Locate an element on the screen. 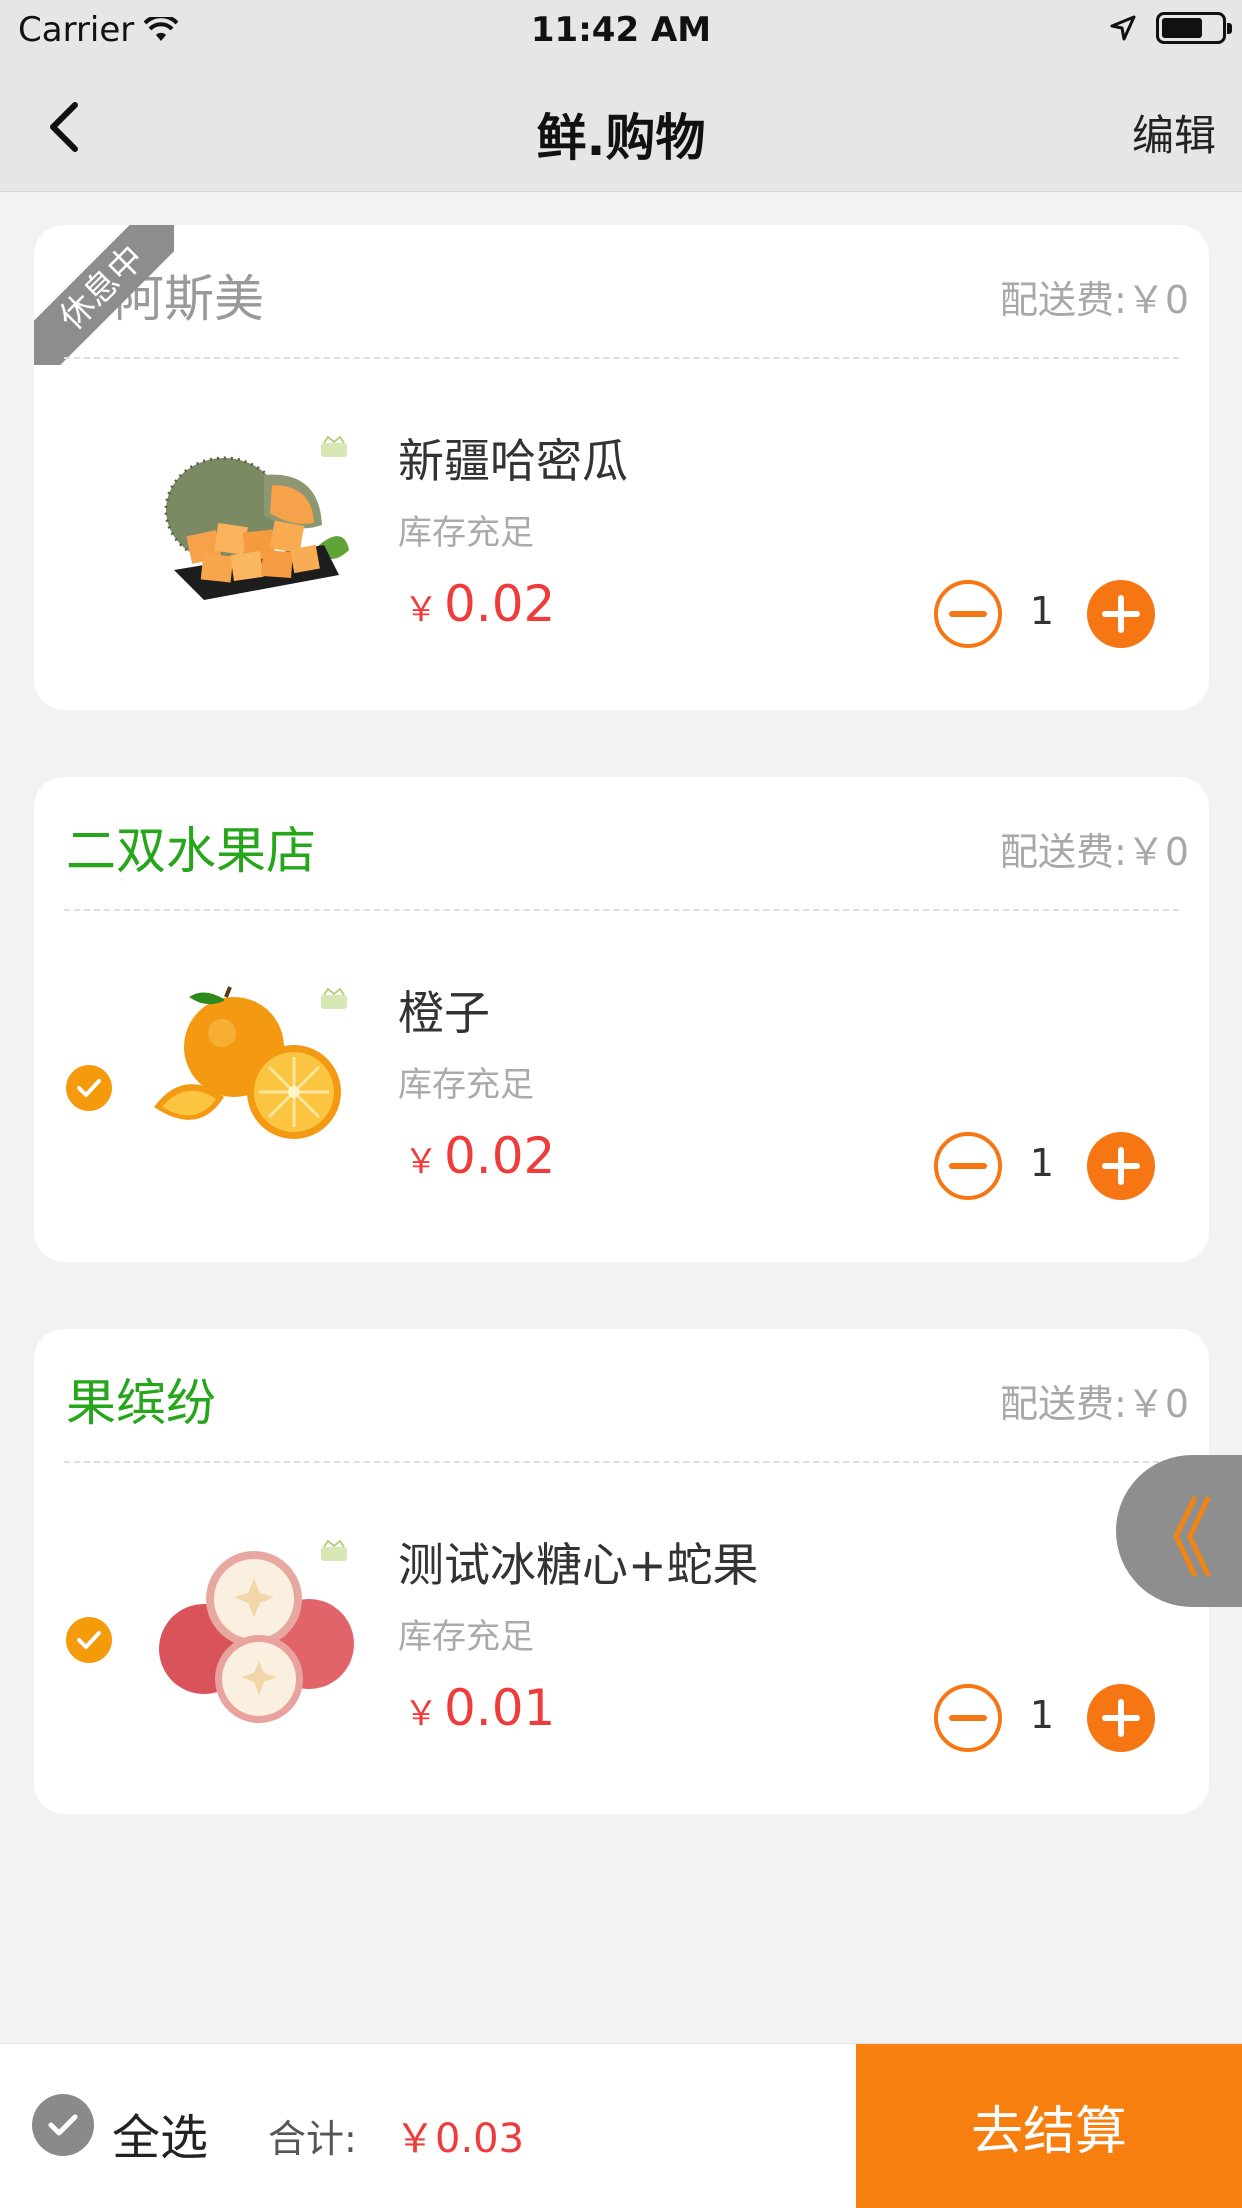 The height and width of the screenshot is (2208, 1242). navigation-bar: 鲜.购物 编辑 is located at coordinates (621, 127).